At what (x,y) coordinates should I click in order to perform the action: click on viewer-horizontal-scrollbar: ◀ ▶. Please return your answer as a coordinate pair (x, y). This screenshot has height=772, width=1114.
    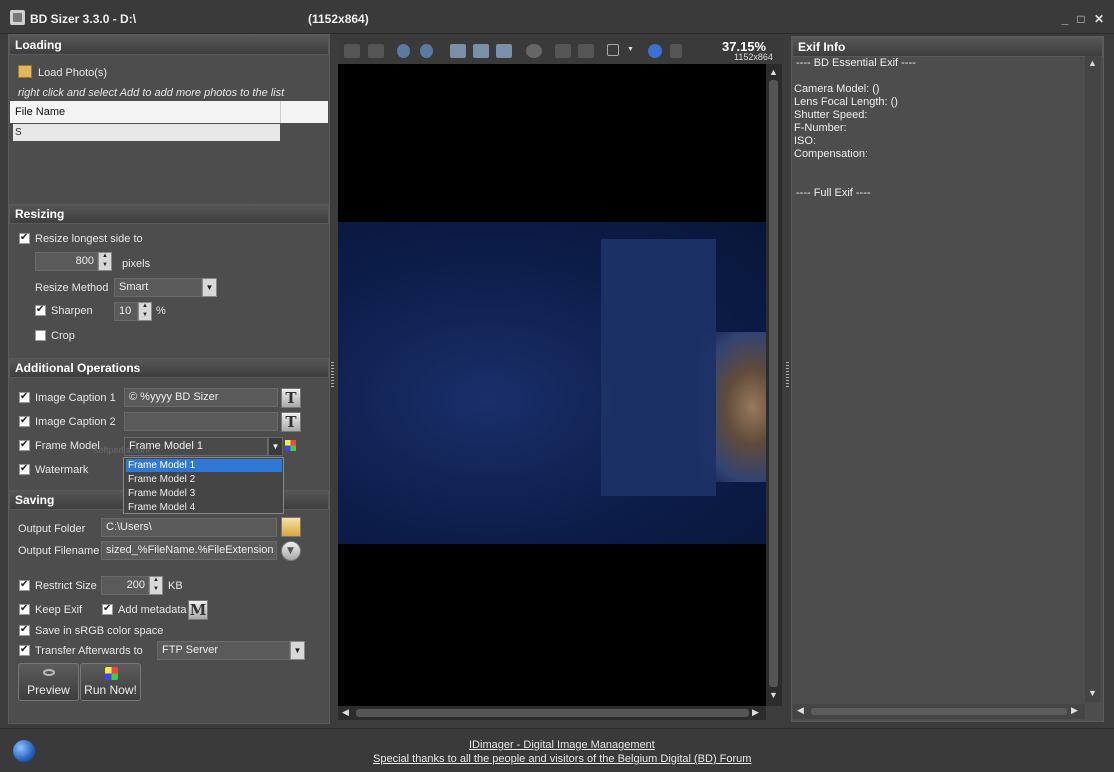
    Looking at the image, I should click on (552, 713).